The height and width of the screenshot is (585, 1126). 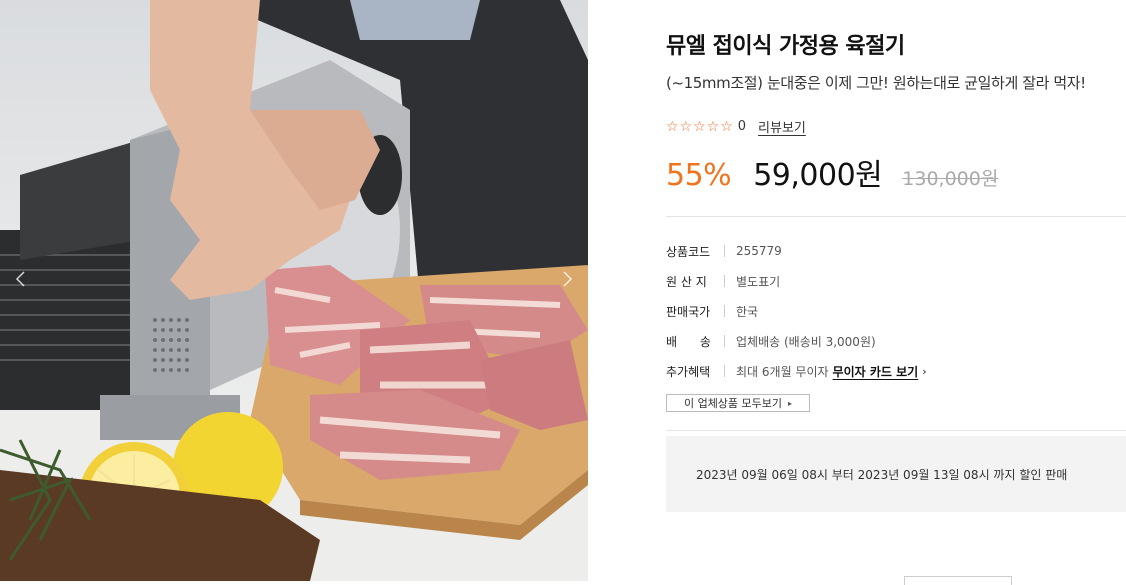 I want to click on vendor-button-label: 이 업체상품 모두보기, so click(x=733, y=403).